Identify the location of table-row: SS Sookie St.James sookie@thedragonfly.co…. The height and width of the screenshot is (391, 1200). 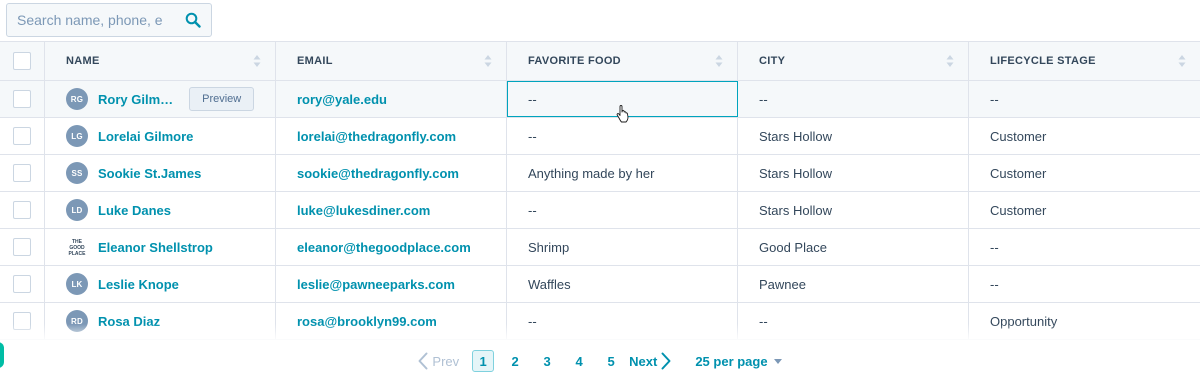
(600, 173).